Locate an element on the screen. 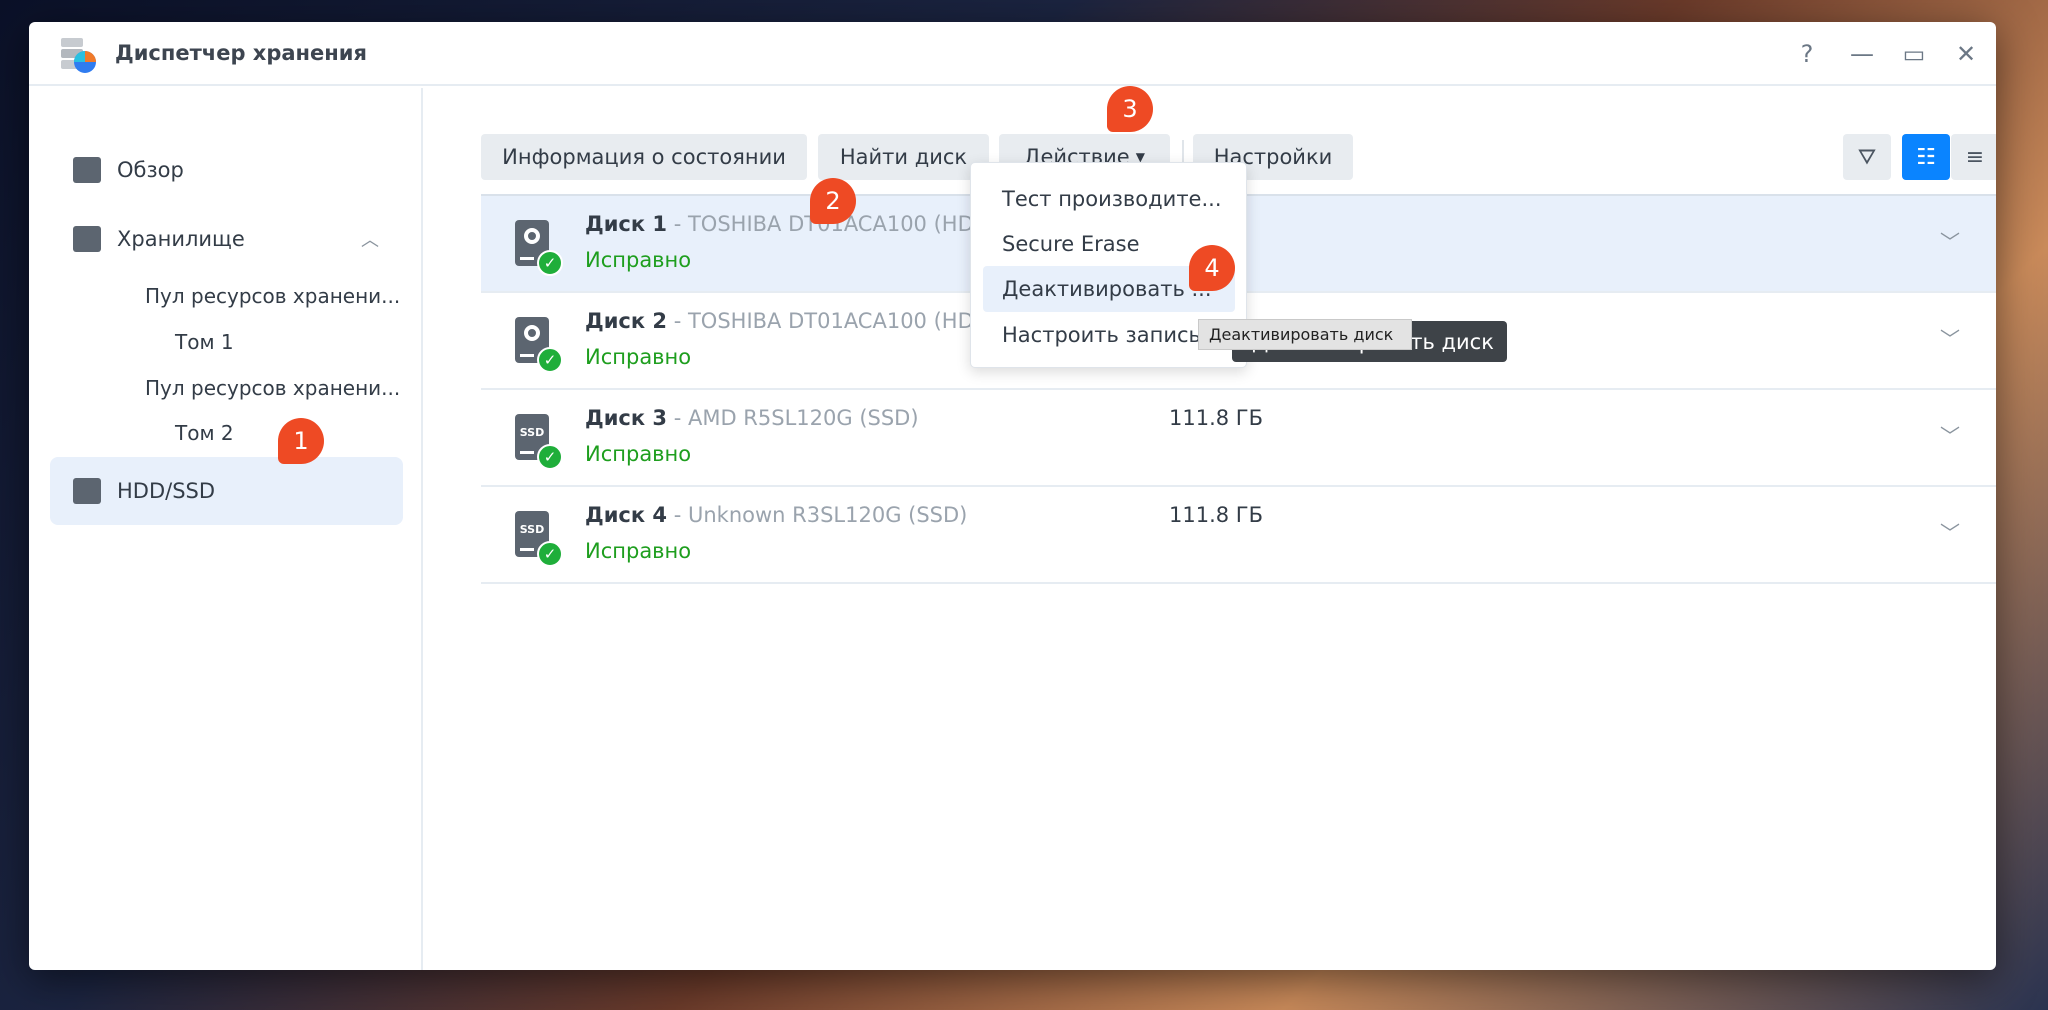 Image resolution: width=2048 pixels, height=1010 pixels. disk-number: Диск 2 is located at coordinates (626, 321).